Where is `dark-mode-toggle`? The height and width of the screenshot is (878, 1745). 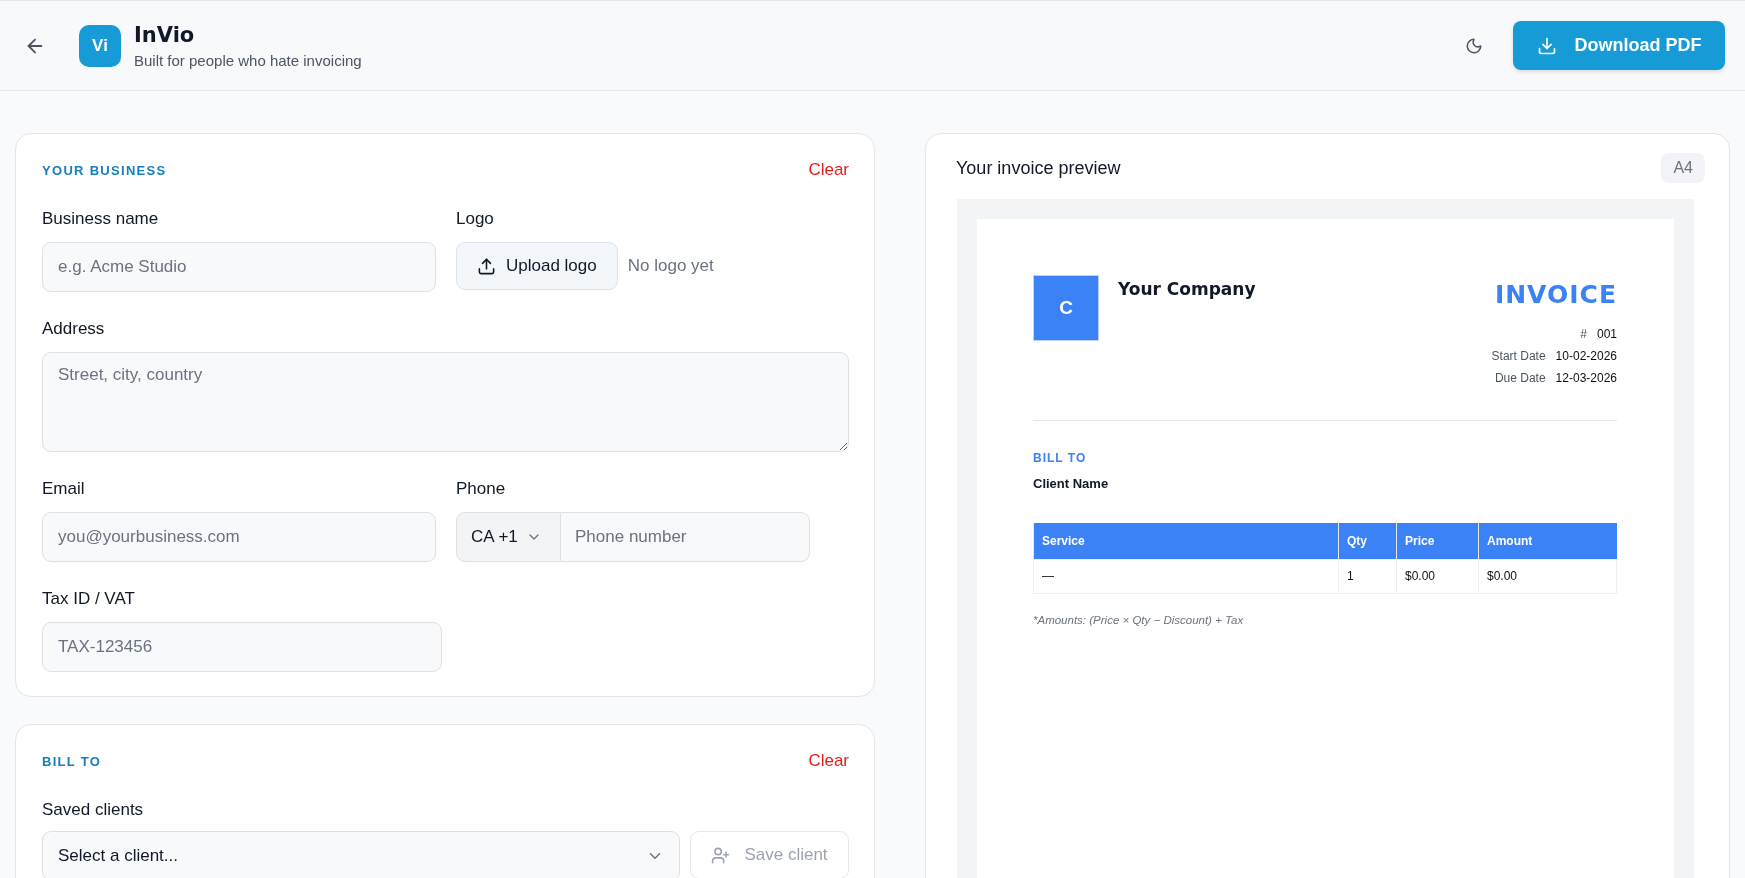 dark-mode-toggle is located at coordinates (1474, 45).